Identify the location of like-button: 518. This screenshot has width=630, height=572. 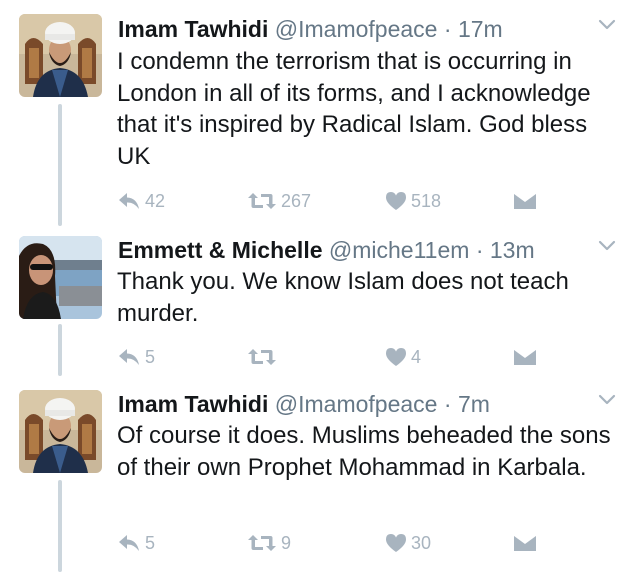
(413, 201).